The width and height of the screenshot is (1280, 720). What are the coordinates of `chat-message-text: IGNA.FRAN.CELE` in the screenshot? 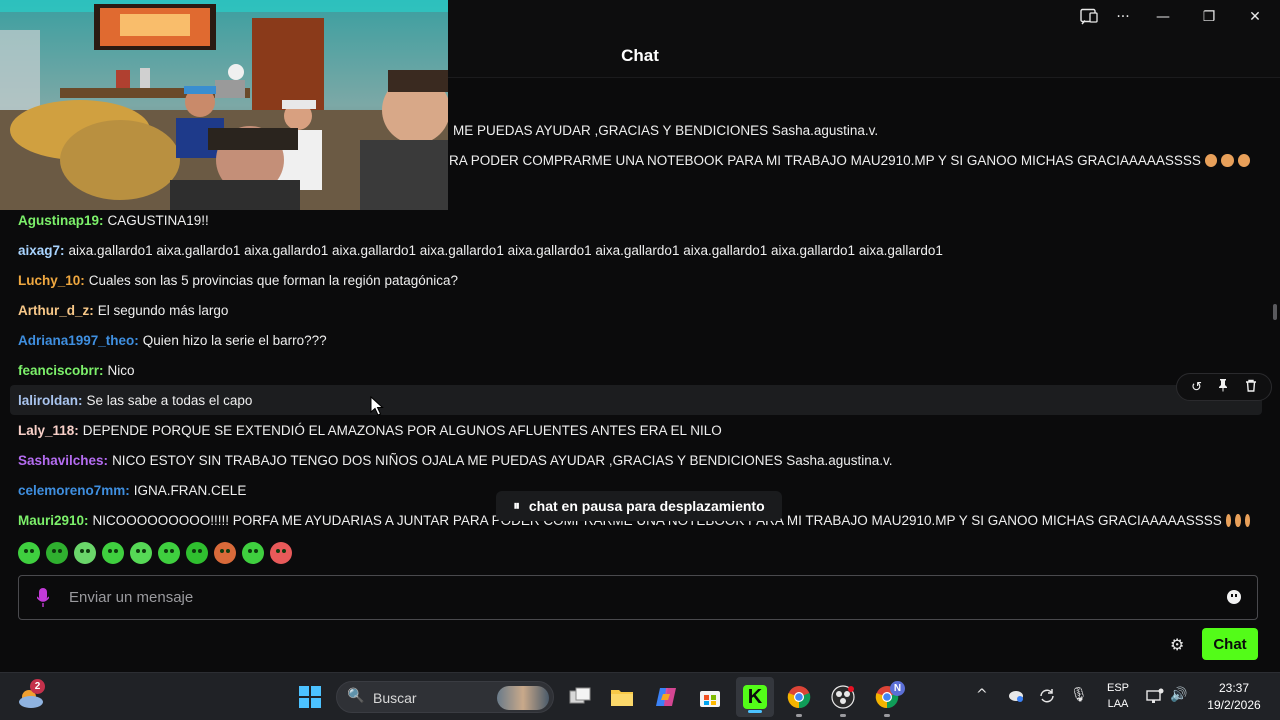 It's located at (190, 490).